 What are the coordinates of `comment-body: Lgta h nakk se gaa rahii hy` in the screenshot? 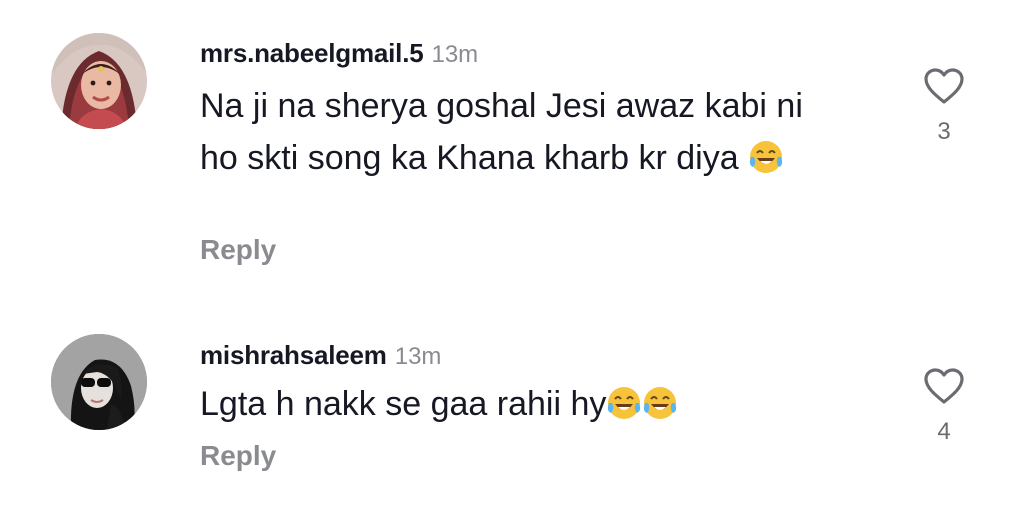 It's located at (403, 404).